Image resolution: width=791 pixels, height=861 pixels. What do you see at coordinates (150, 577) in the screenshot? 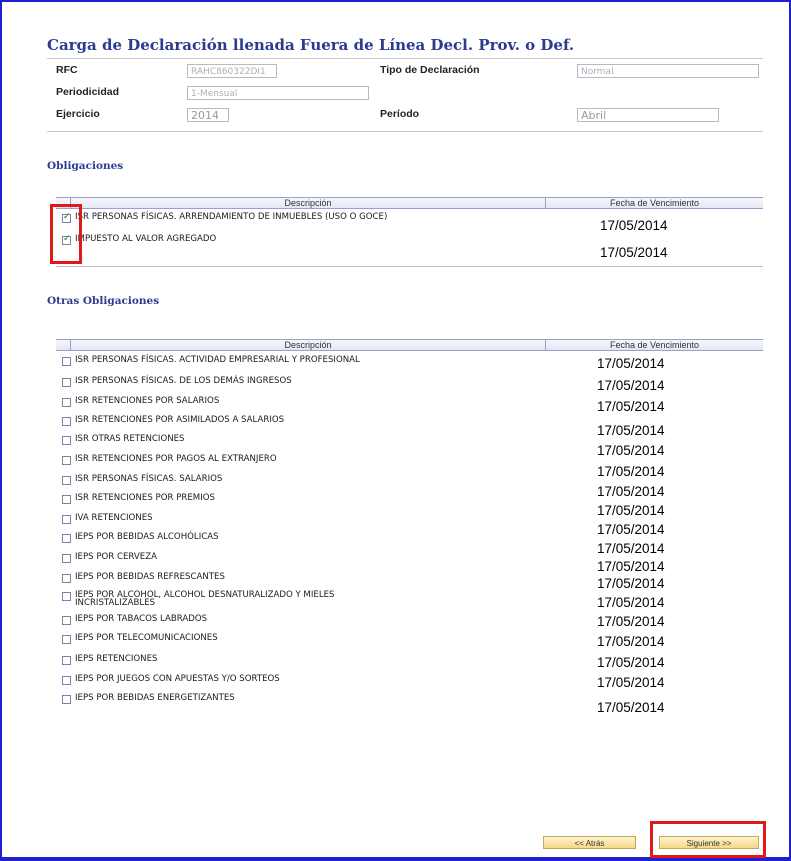
I see `obligation-description: IEPS POR BEBIDAS REFRESCANTES` at bounding box center [150, 577].